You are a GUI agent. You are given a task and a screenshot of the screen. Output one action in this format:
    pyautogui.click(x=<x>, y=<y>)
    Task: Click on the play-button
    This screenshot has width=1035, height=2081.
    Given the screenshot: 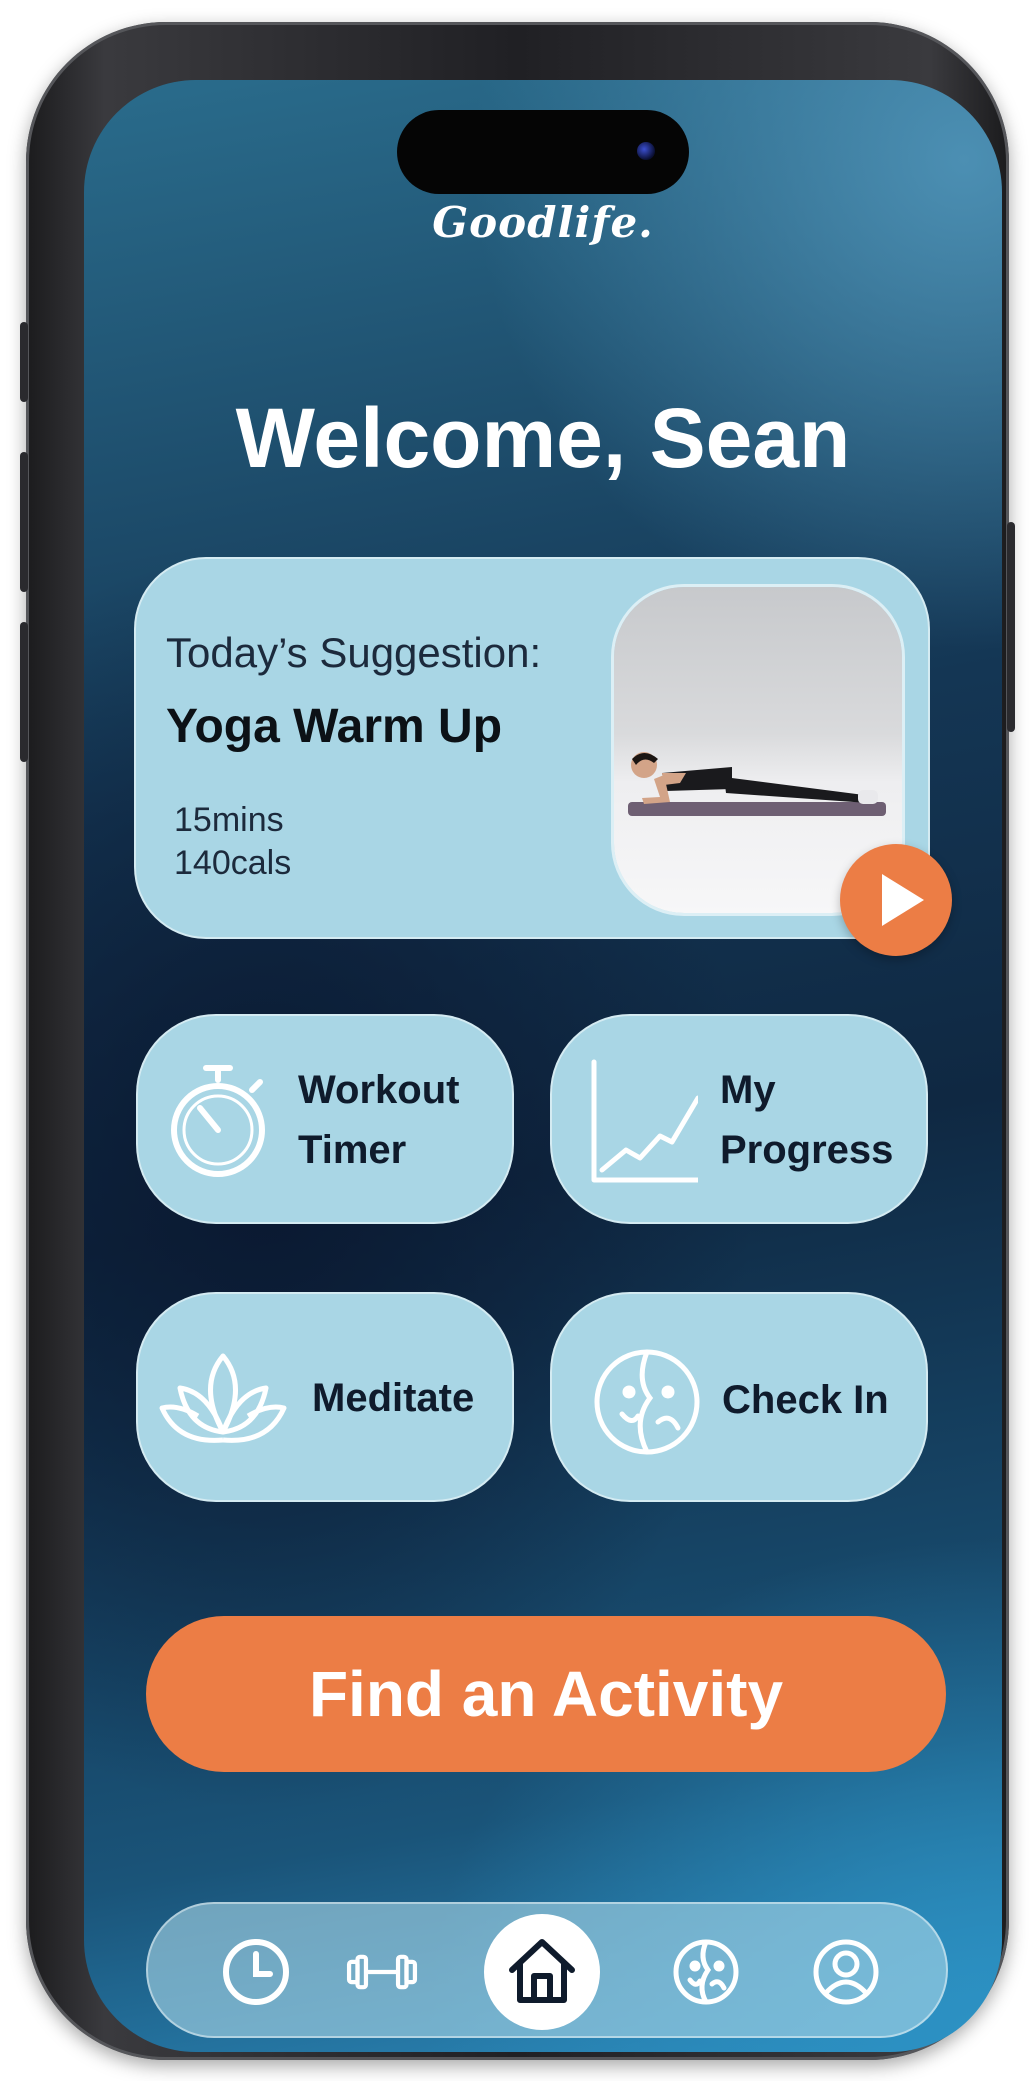 What is the action you would take?
    pyautogui.click(x=896, y=900)
    